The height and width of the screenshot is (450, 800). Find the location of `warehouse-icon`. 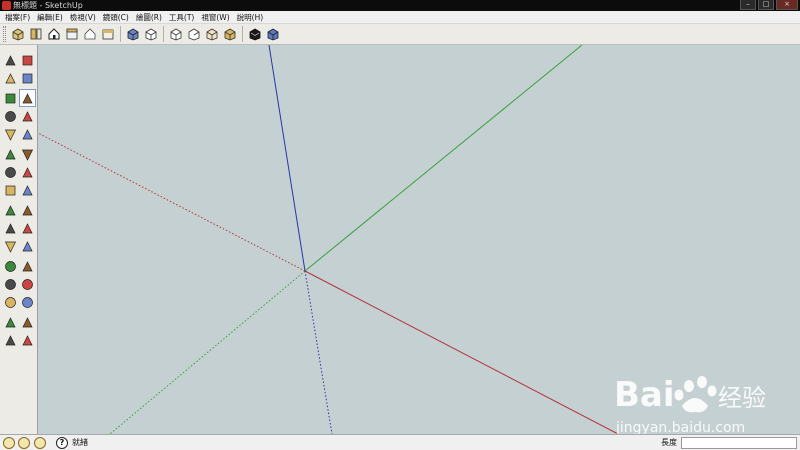

warehouse-icon is located at coordinates (72, 34).